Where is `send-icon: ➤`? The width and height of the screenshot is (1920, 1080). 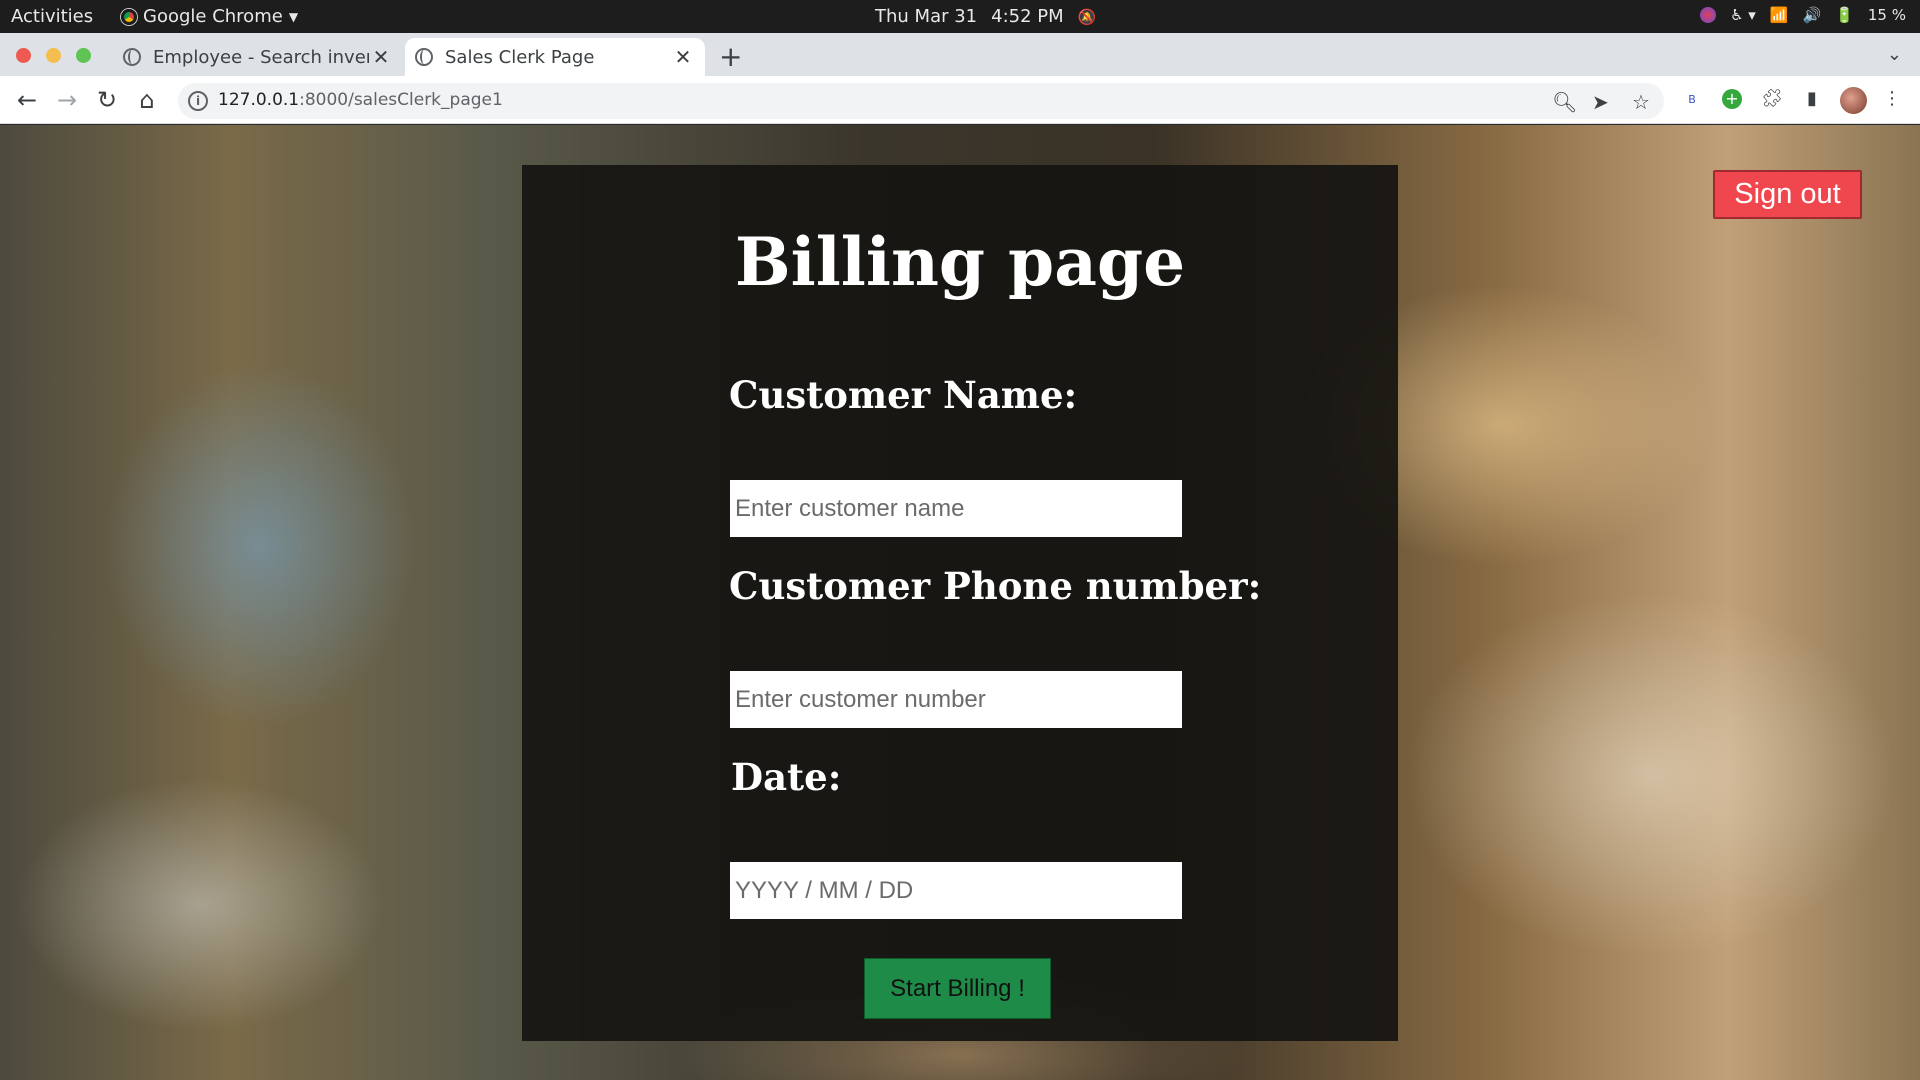
send-icon: ➤ is located at coordinates (1600, 102).